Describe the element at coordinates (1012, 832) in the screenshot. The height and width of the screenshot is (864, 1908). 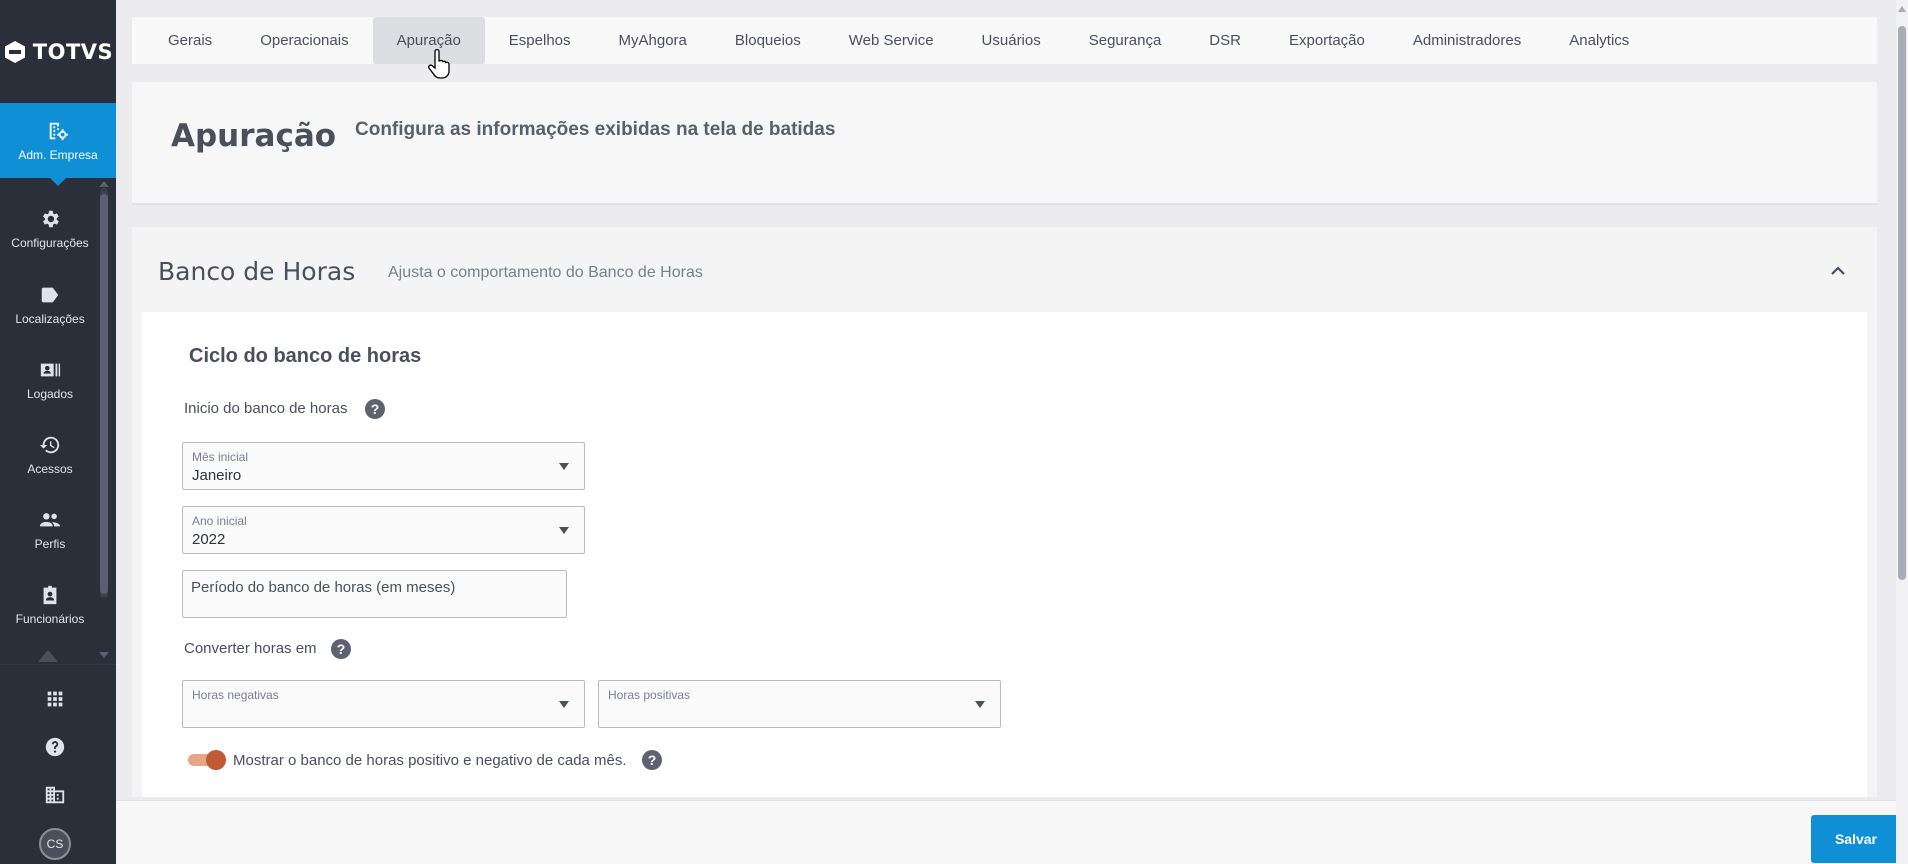
I see `footer-bar` at that location.